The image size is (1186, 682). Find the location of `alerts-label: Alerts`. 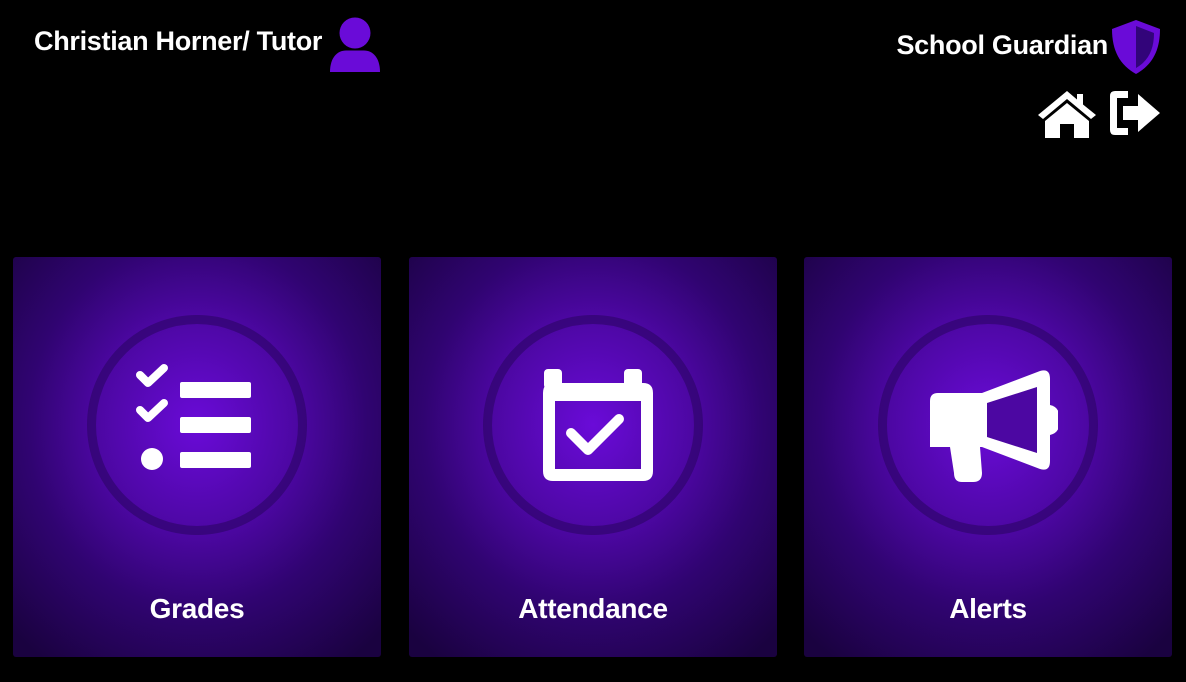

alerts-label: Alerts is located at coordinates (988, 608).